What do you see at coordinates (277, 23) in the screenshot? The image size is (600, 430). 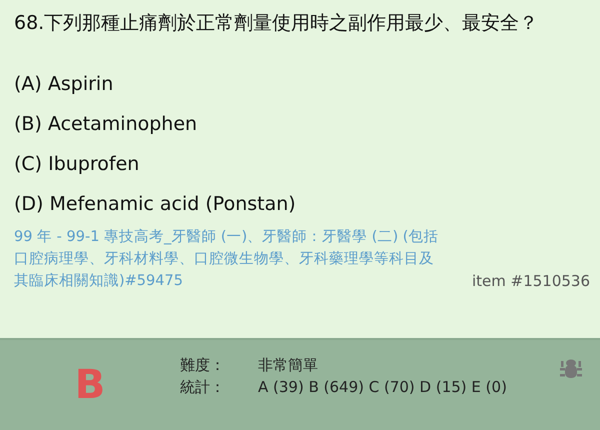 I see `question-text: 68.下列那種止痛劑於正常劑量使用時之副作用最少、最安全？` at bounding box center [277, 23].